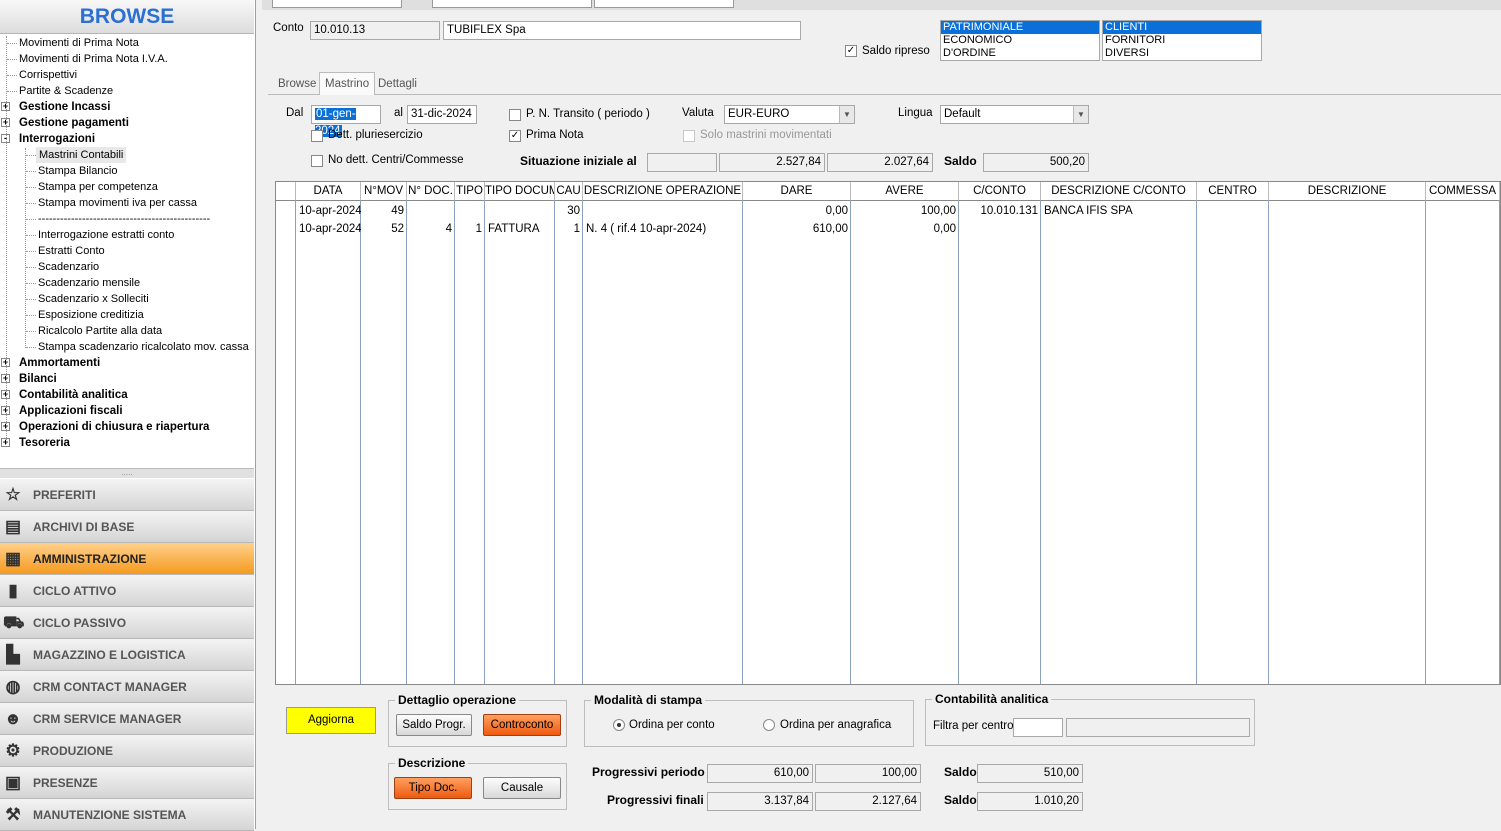 The width and height of the screenshot is (1501, 831). What do you see at coordinates (397, 83) in the screenshot?
I see `tab-dettagli: Dettagli` at bounding box center [397, 83].